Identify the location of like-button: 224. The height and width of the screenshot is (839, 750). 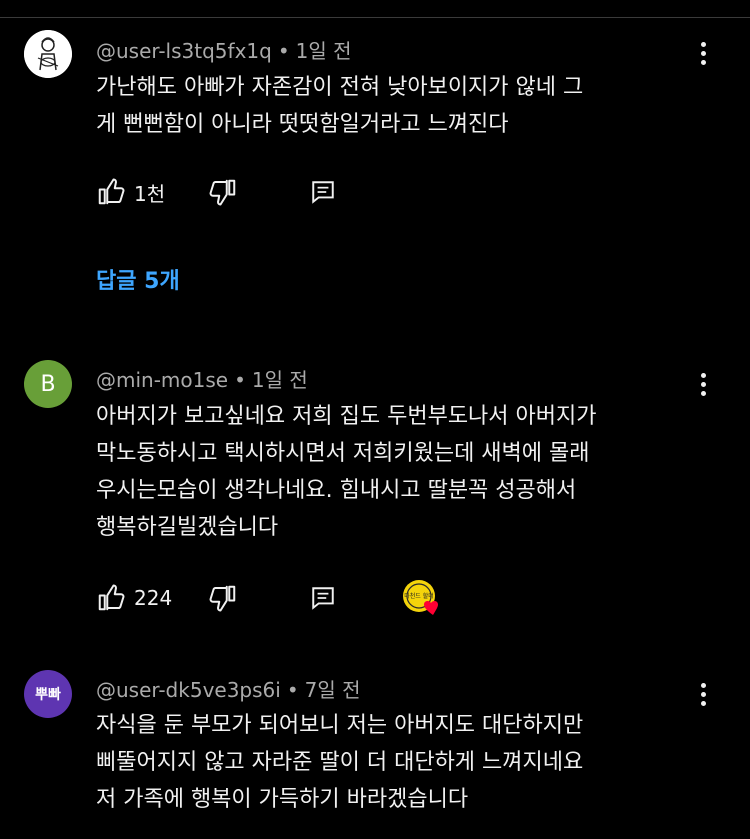
(134, 598).